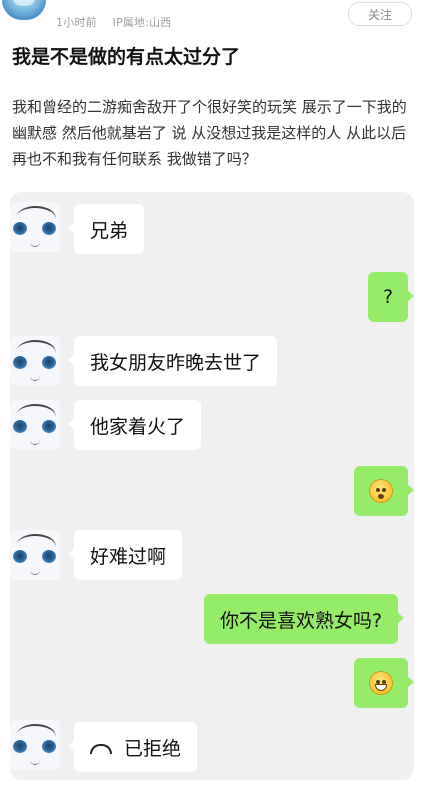 The image size is (426, 800). Describe the element at coordinates (76, 22) in the screenshot. I see `post-time: 1小时前` at that location.